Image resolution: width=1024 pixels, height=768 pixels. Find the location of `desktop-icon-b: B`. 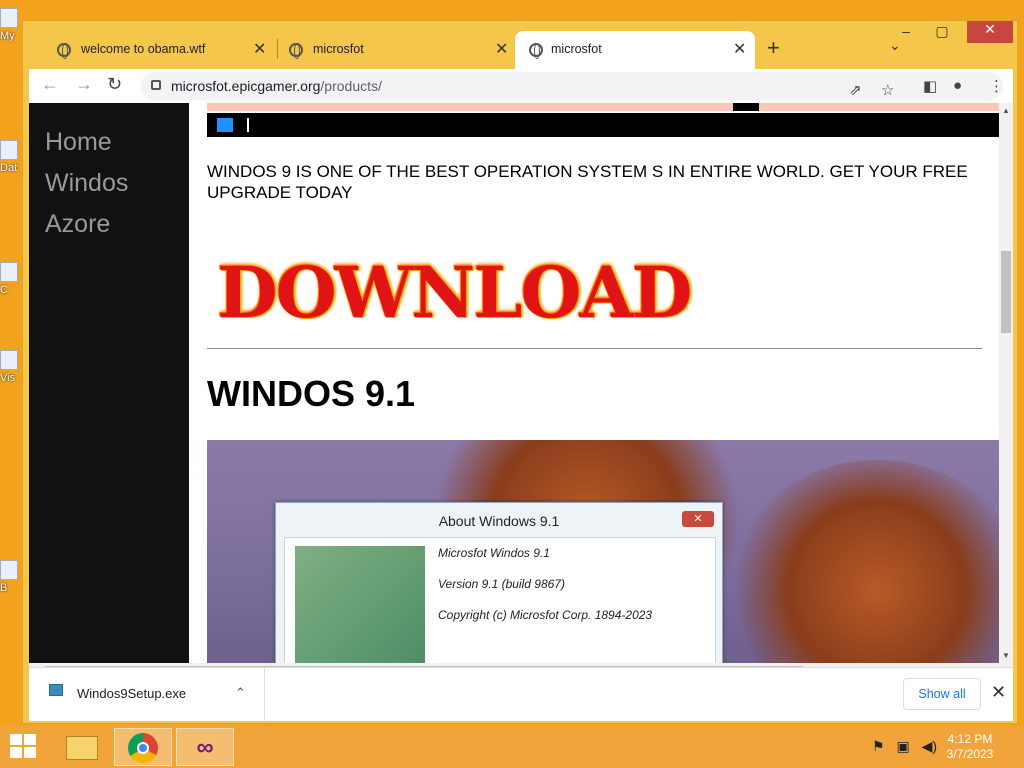

desktop-icon-b: B is located at coordinates (12, 577).